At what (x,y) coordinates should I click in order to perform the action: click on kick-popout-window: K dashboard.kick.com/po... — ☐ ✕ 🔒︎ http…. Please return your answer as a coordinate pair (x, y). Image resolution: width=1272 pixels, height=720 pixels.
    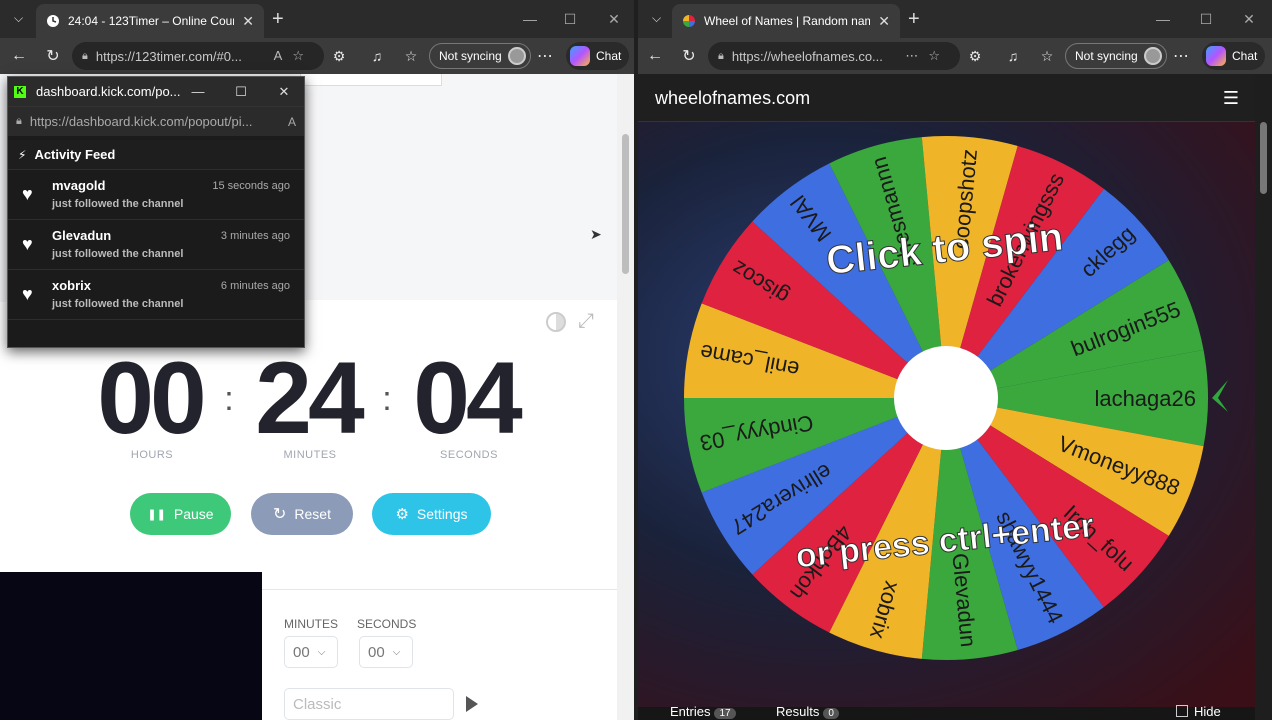
    Looking at the image, I should click on (156, 212).